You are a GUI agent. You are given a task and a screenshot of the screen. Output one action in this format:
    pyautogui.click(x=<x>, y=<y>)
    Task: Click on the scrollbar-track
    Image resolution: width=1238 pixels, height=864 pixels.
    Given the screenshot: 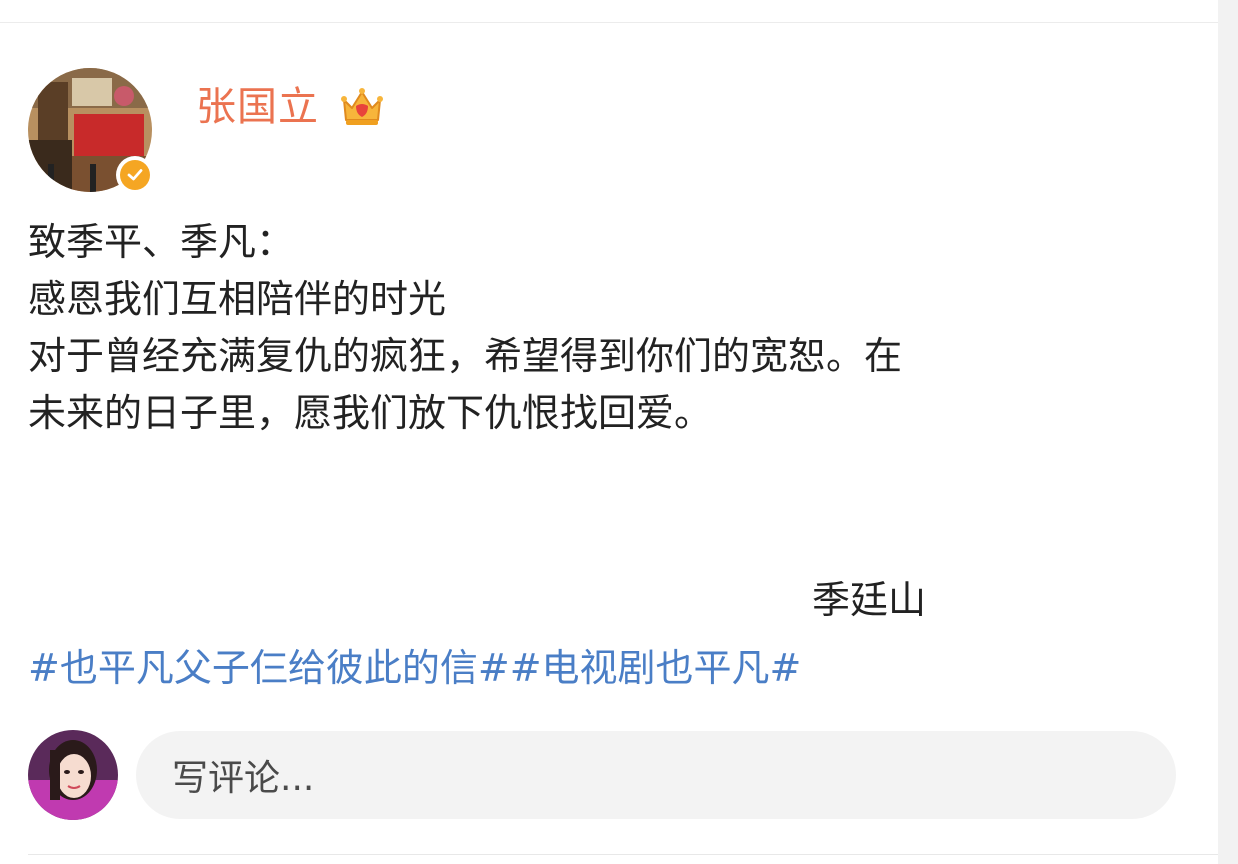 What is the action you would take?
    pyautogui.click(x=1228, y=432)
    